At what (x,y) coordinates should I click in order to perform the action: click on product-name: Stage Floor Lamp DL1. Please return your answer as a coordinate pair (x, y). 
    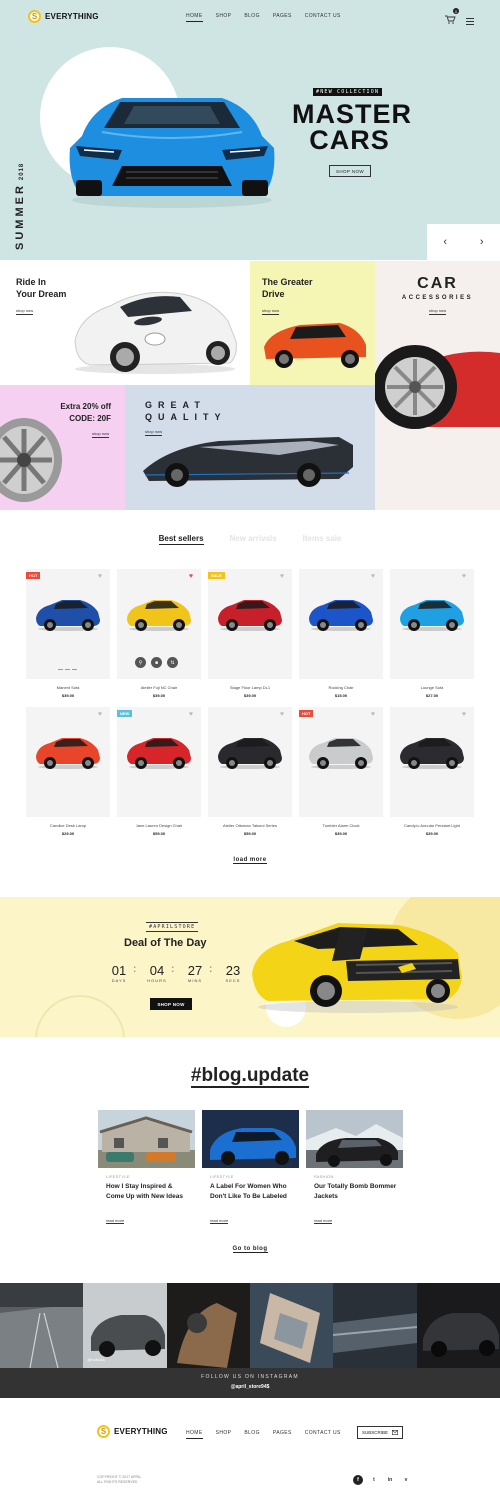
    Looking at the image, I should click on (250, 687).